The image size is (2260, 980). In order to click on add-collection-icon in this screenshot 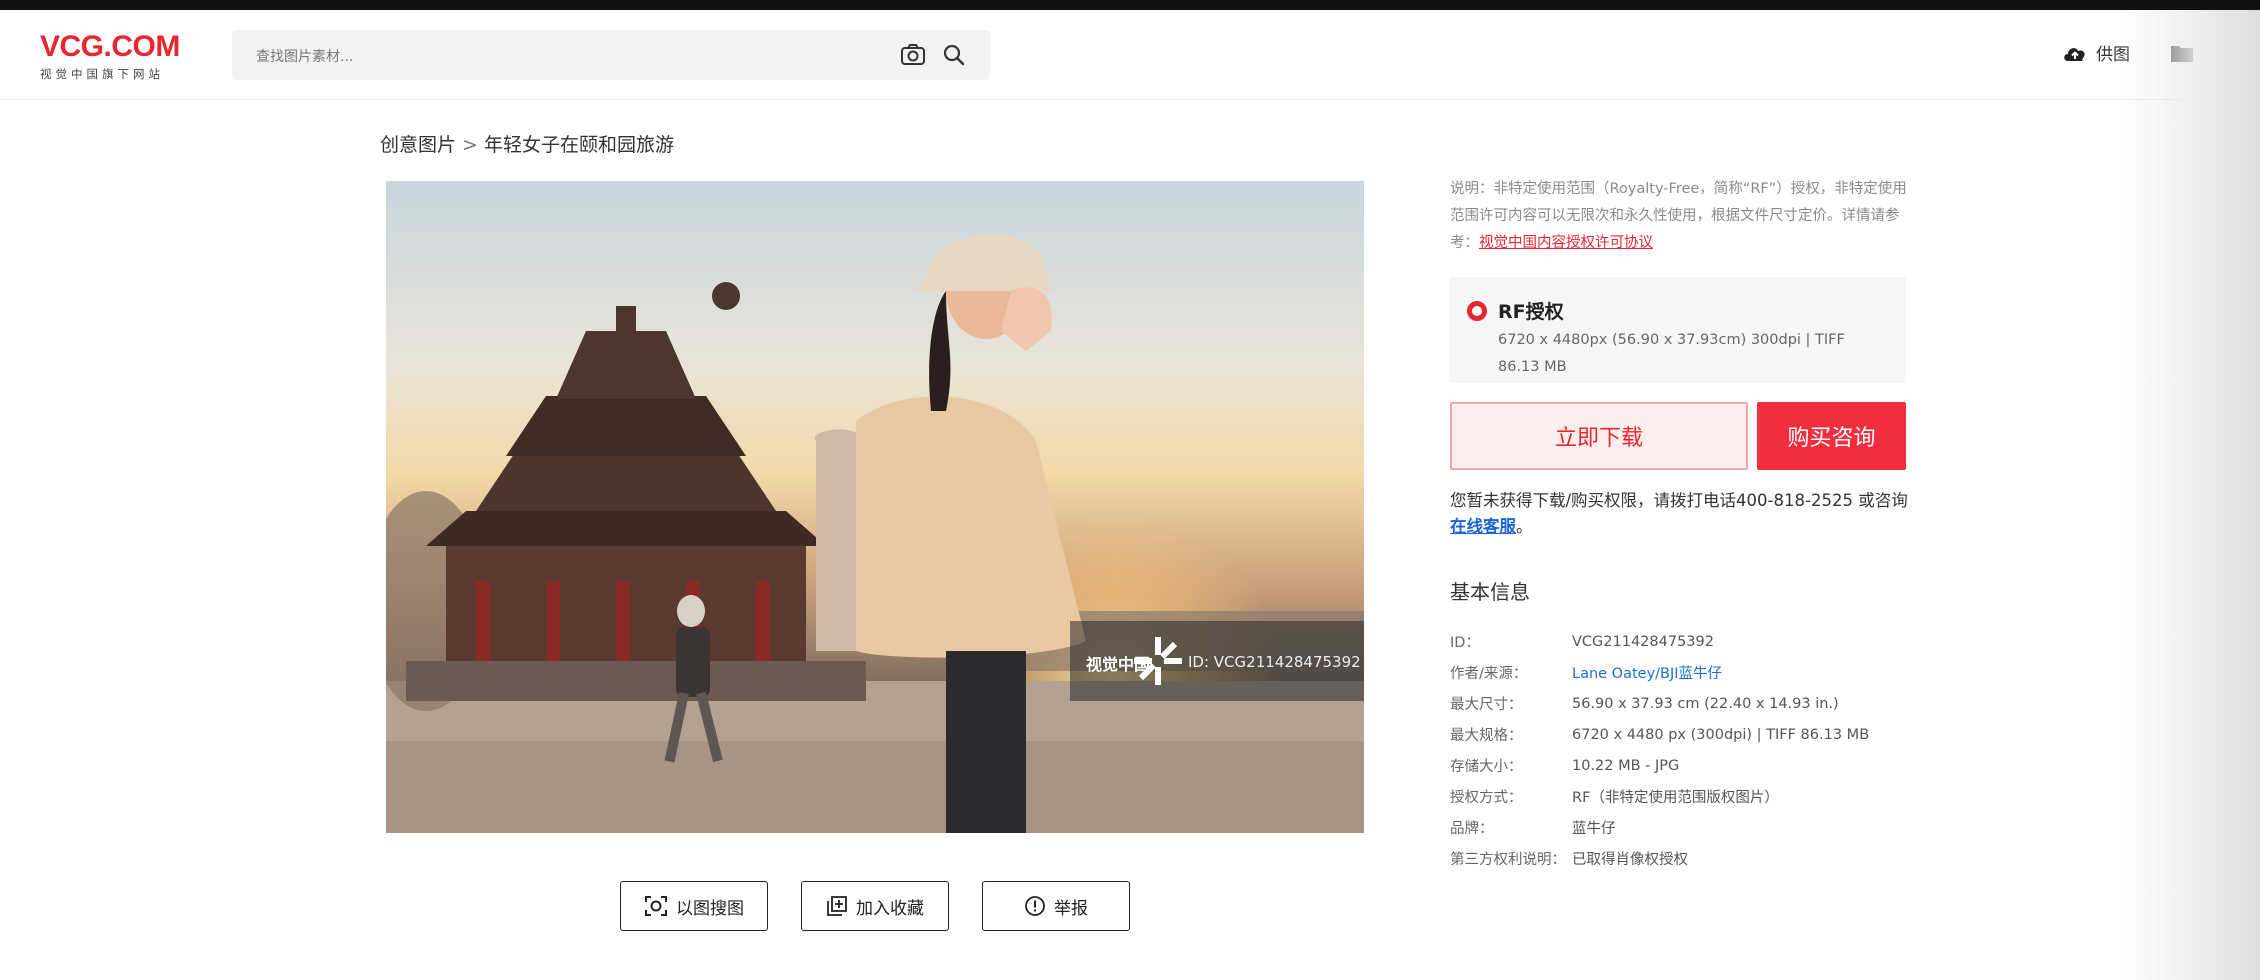, I will do `click(837, 906)`.